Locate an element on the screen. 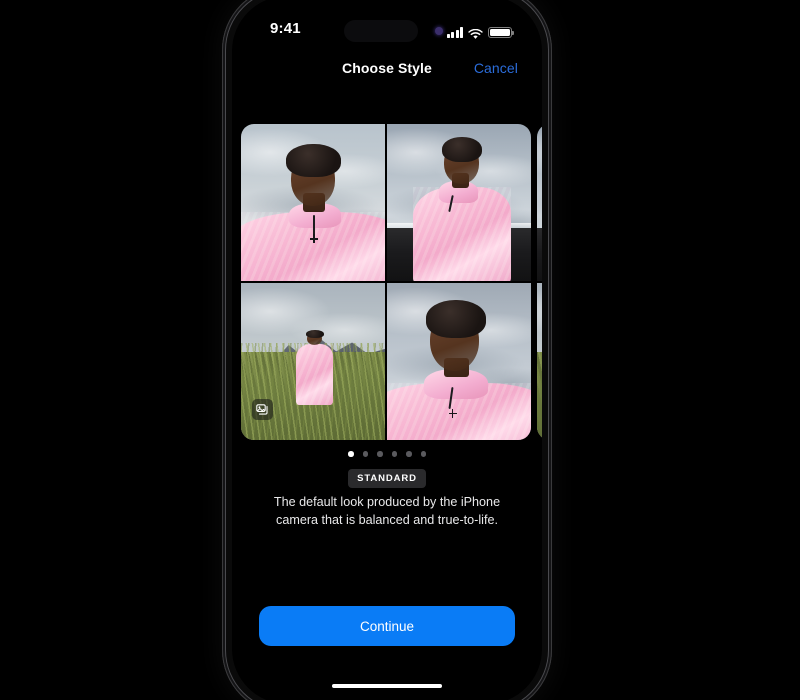 The width and height of the screenshot is (800, 700). continue-button: Continue is located at coordinates (387, 626).